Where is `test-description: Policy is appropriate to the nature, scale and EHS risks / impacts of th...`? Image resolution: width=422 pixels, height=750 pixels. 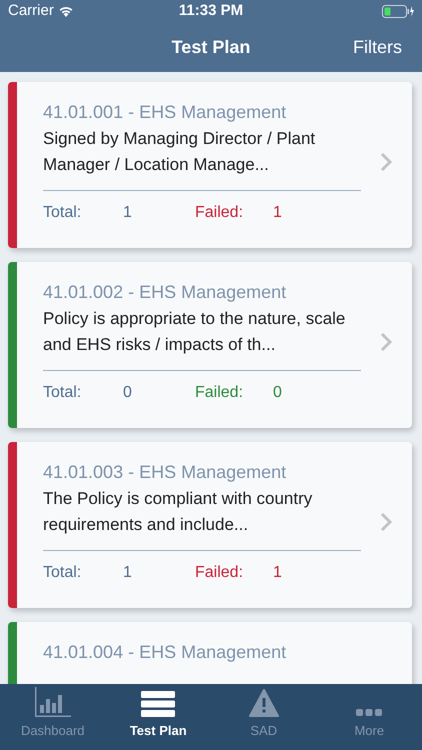
test-description: Policy is appropriate to the nature, scale and EHS risks / impacts of th... is located at coordinates (194, 332).